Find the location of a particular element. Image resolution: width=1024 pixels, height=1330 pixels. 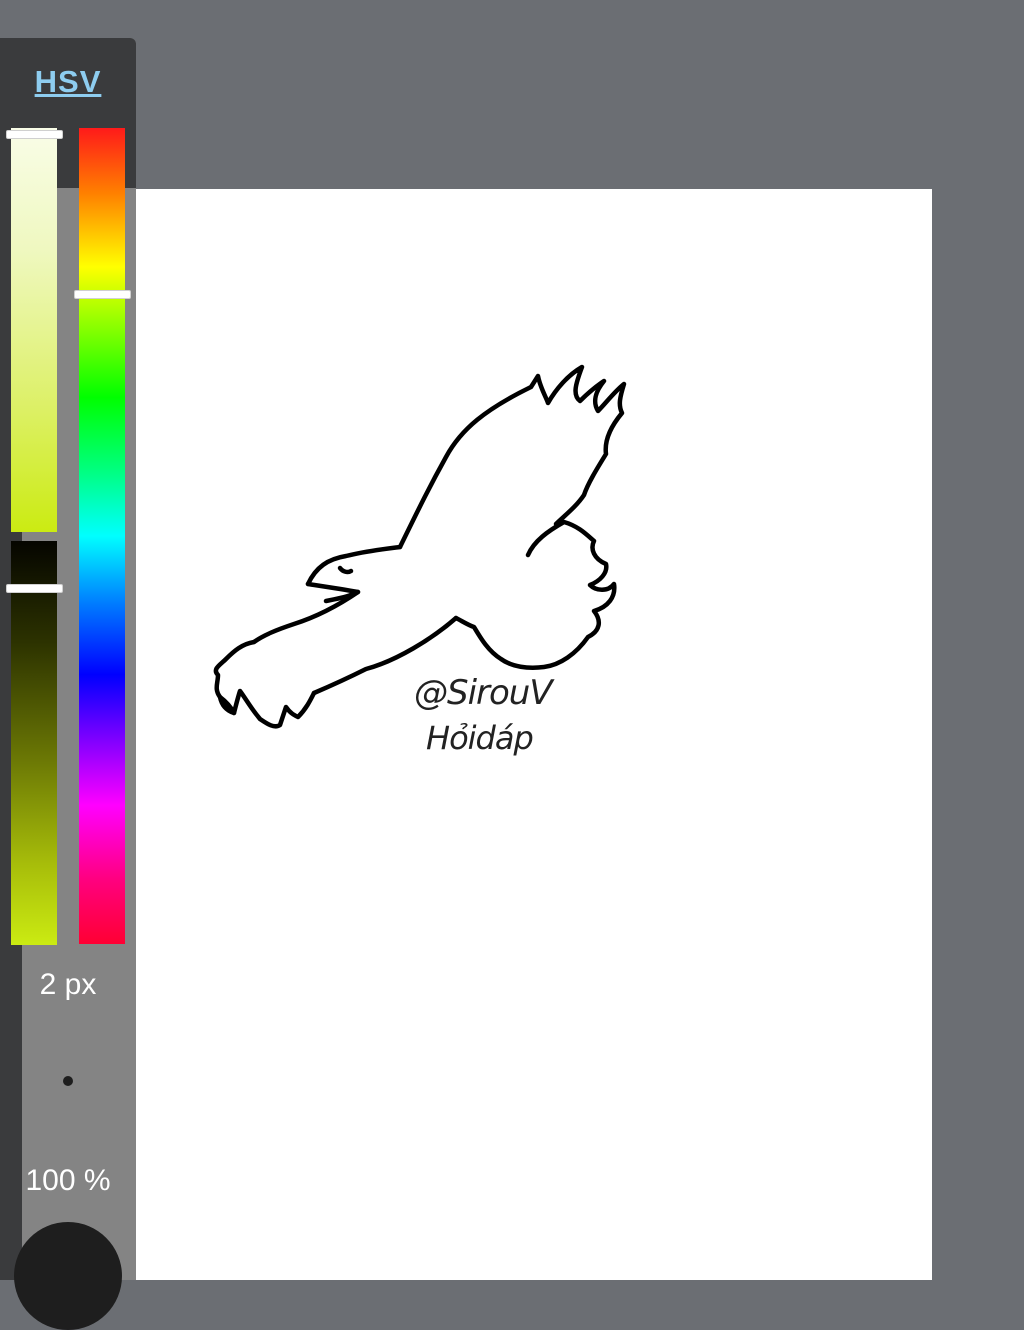

brush-preview-dot is located at coordinates (68, 1081).